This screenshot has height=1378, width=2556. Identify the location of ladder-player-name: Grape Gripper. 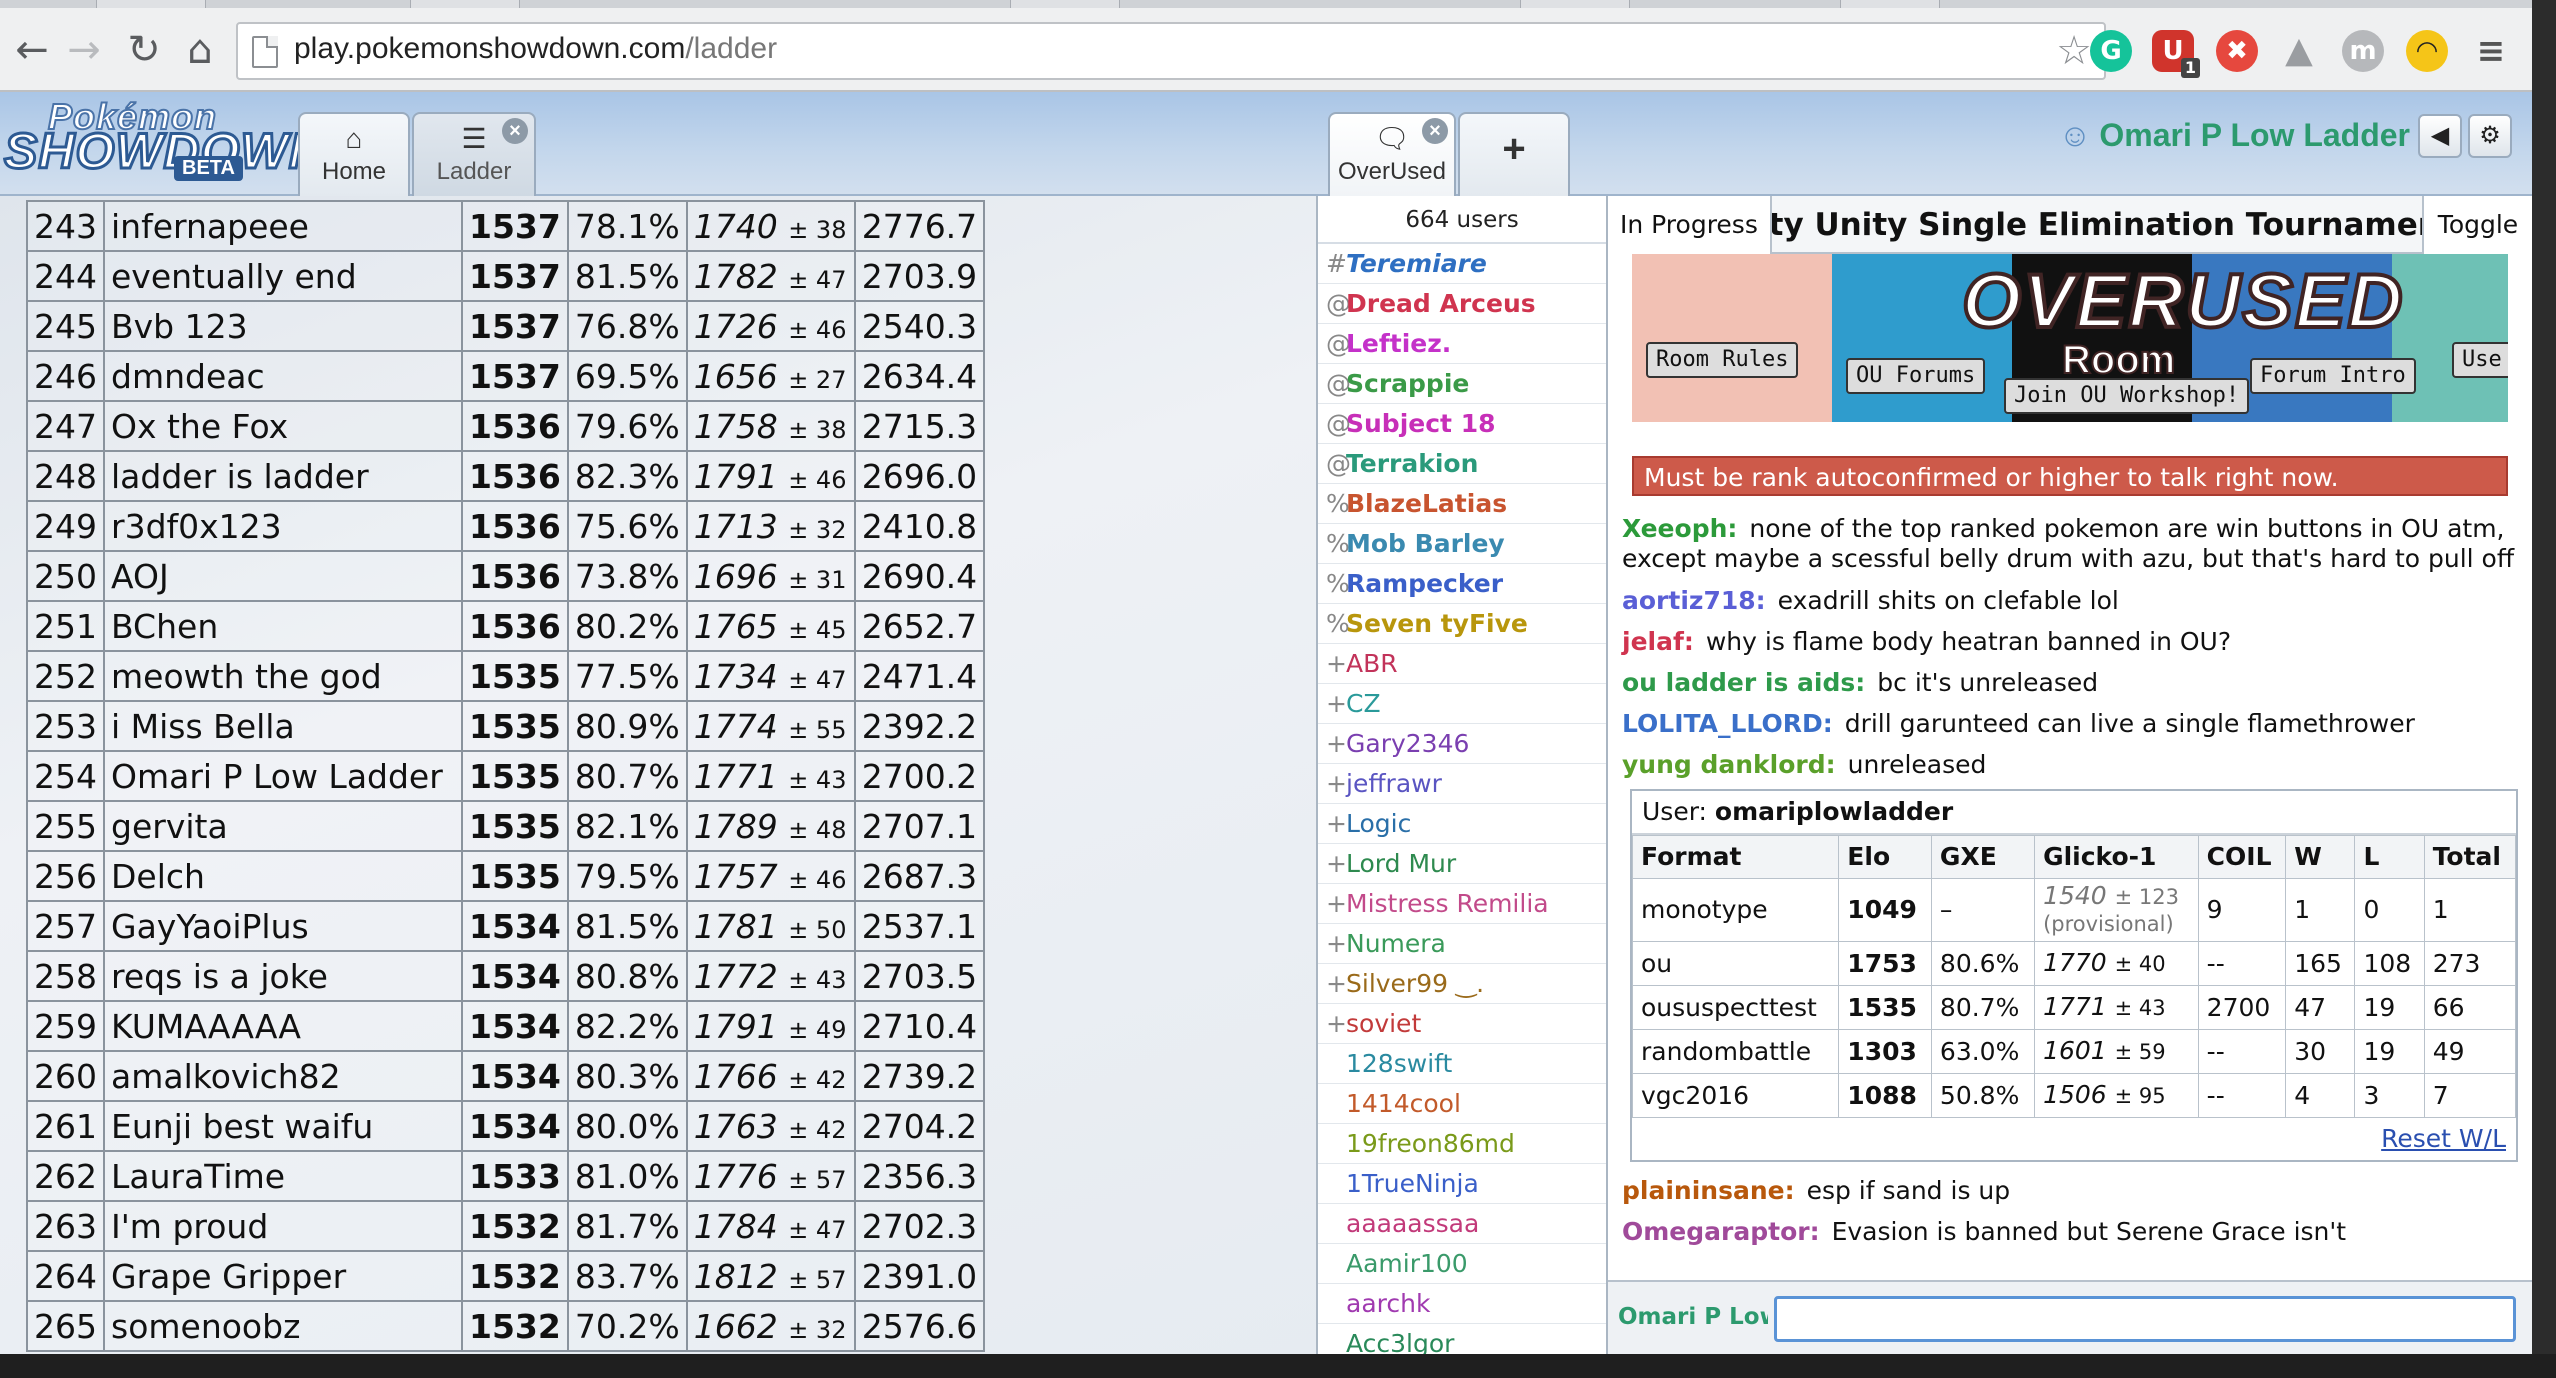
(283, 1276).